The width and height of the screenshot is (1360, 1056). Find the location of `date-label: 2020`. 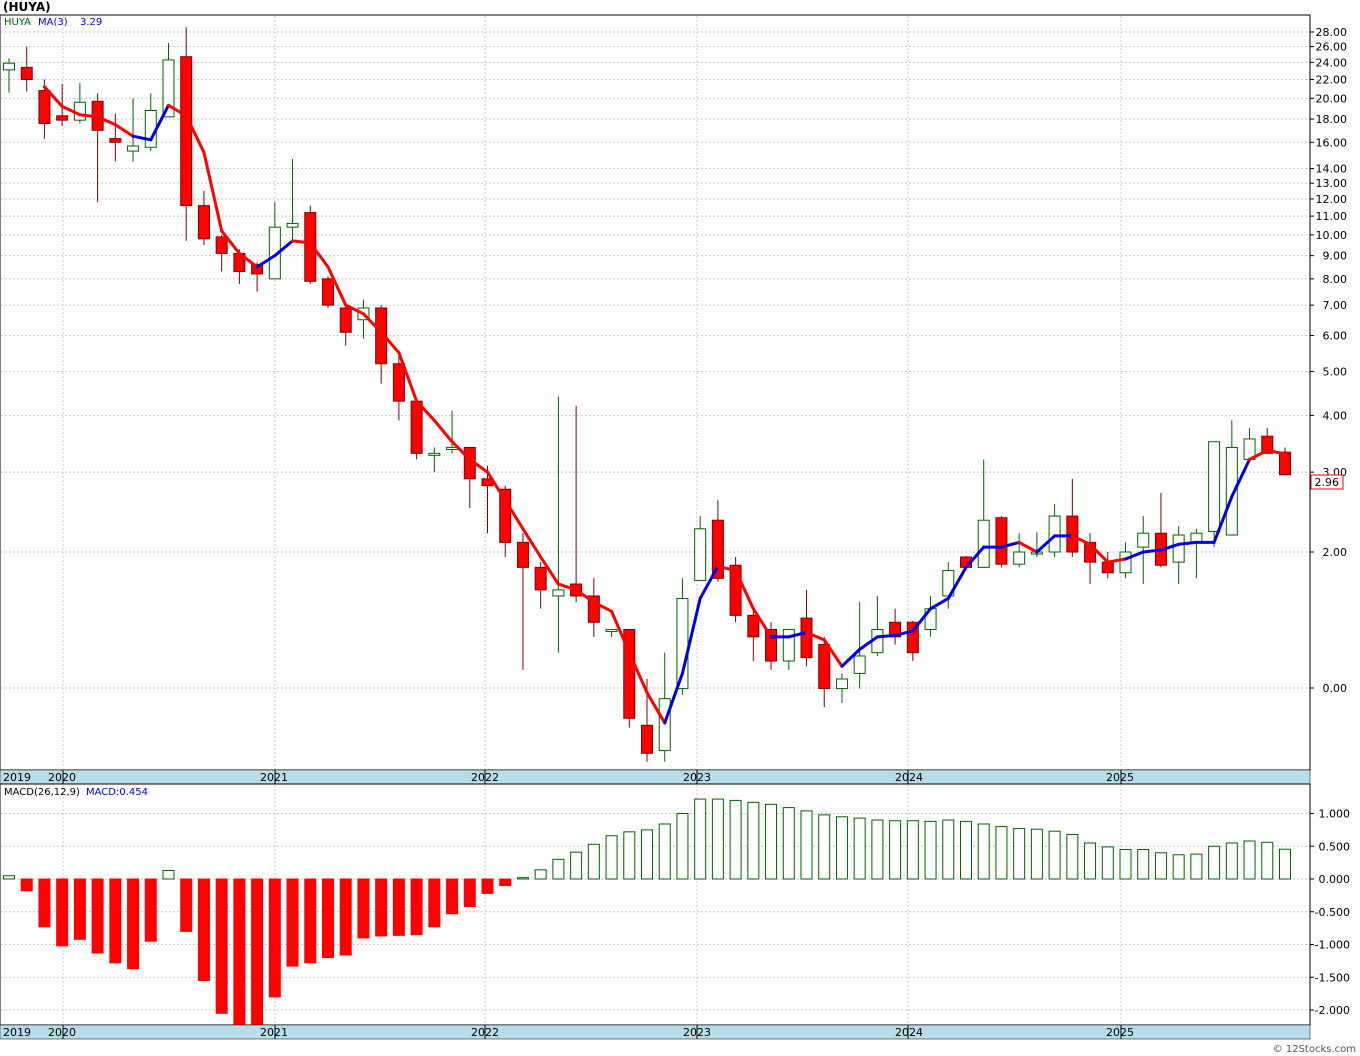

date-label: 2020 is located at coordinates (62, 777).